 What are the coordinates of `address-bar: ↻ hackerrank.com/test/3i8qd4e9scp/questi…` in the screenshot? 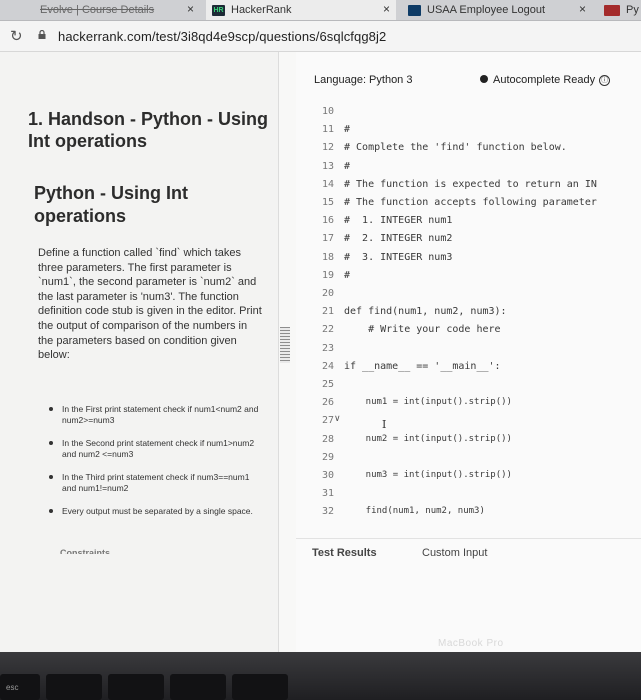 It's located at (320, 36).